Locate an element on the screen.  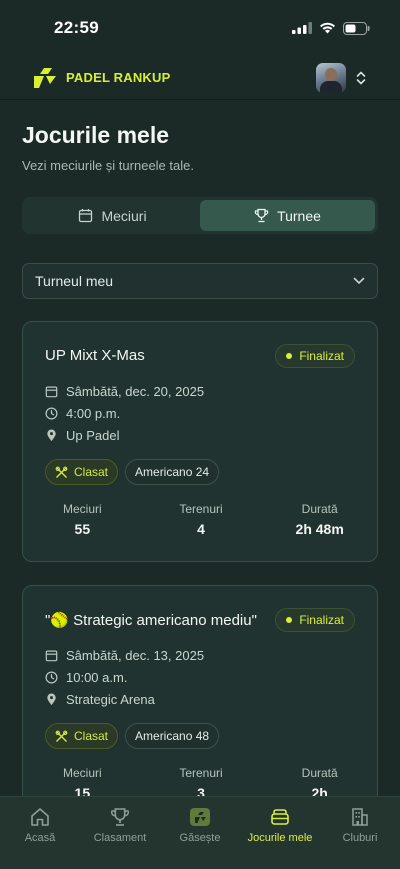
tournament-date: Sâmbătă, dec. 20, 2025 is located at coordinates (124, 391).